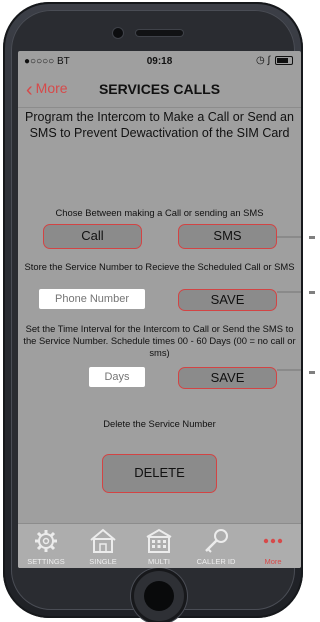  Describe the element at coordinates (159, 540) in the screenshot. I see `building-icon` at that location.